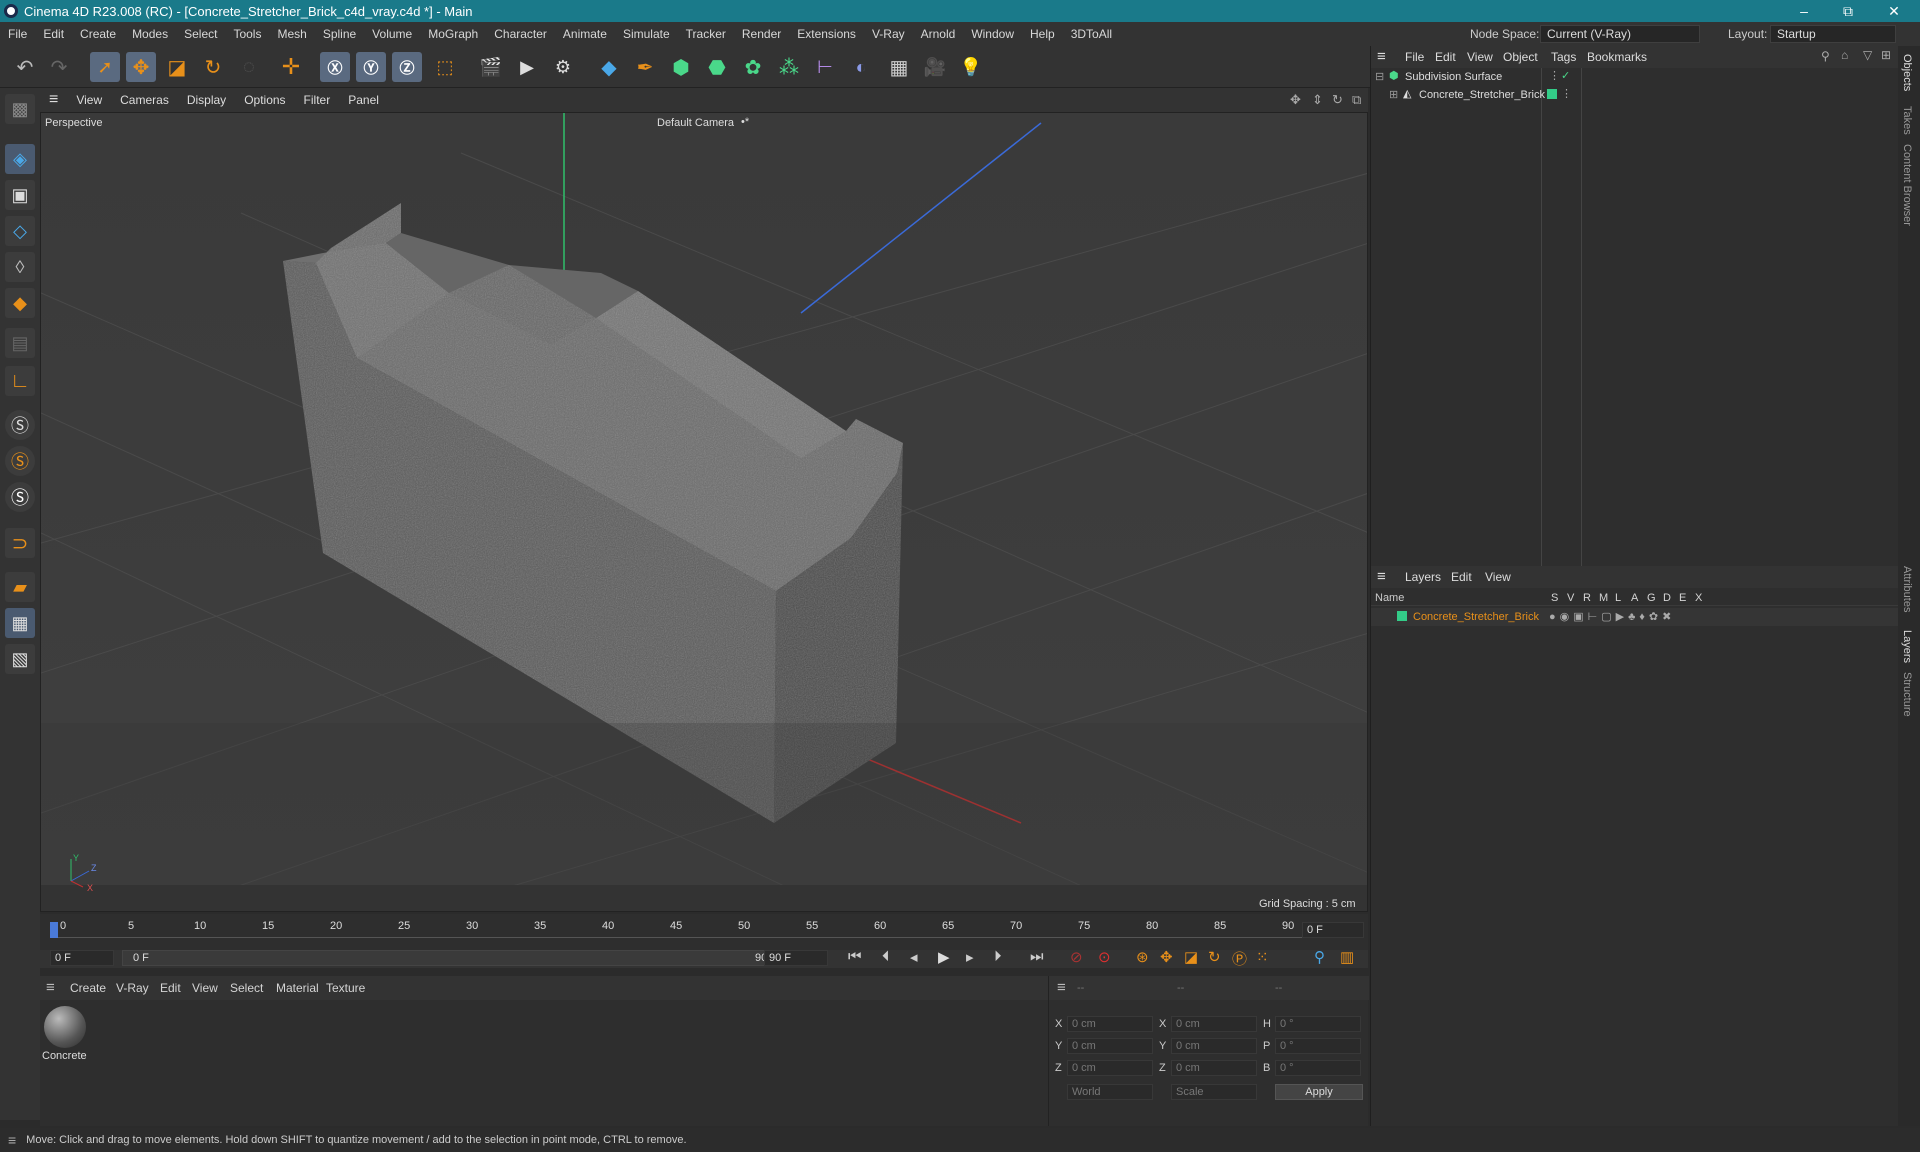  Describe the element at coordinates (317, 100) in the screenshot. I see `viewport-menu-filter: Filter` at that location.